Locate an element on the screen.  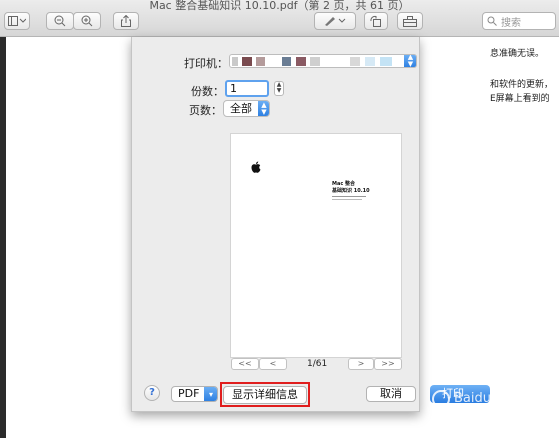
toolbox-icon is located at coordinates (410, 21).